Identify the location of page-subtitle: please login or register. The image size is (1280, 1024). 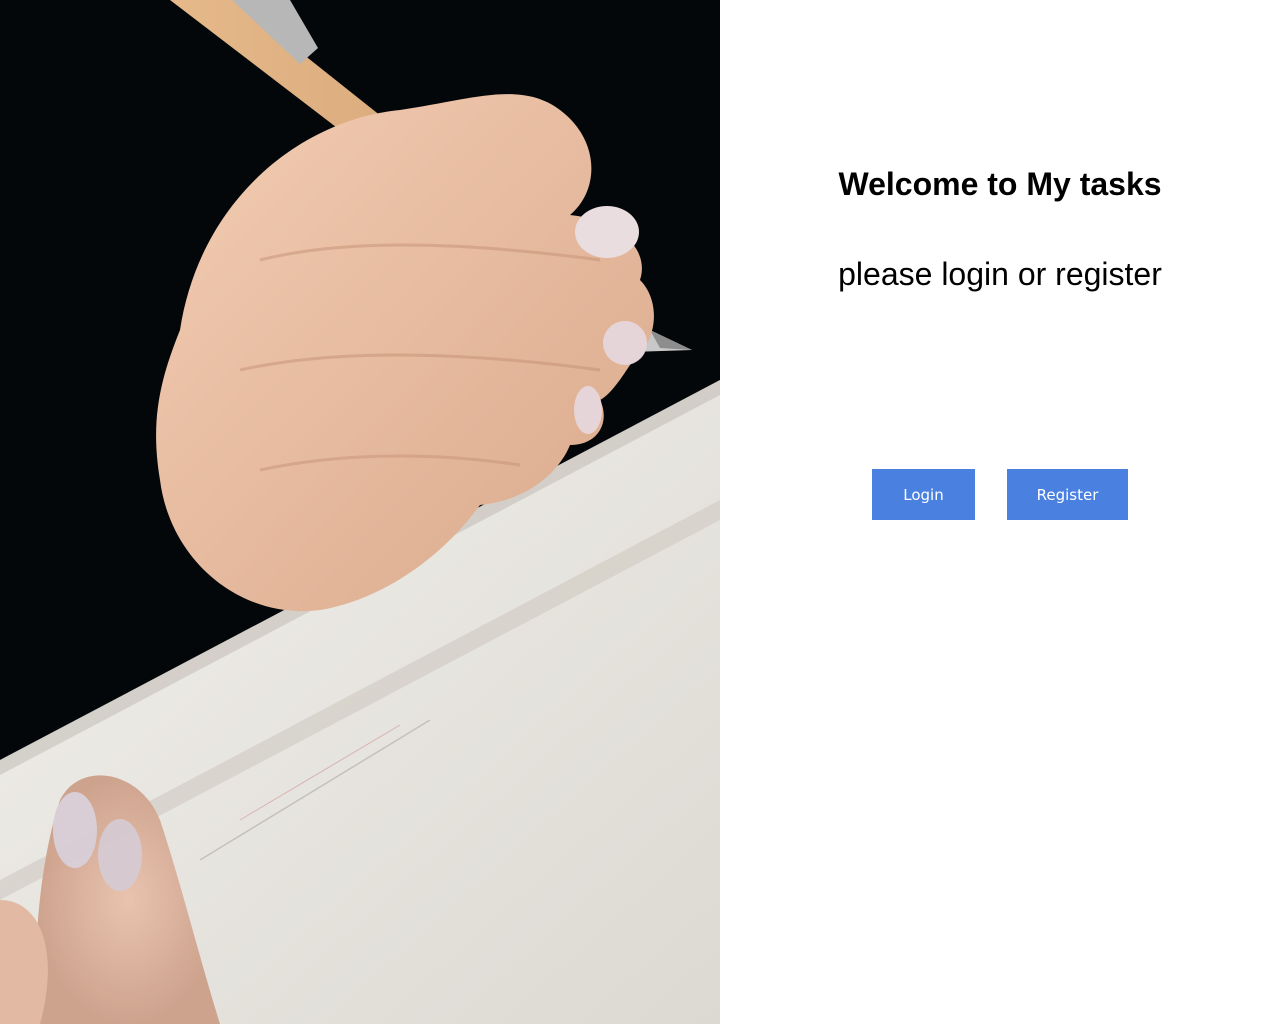
(1000, 274).